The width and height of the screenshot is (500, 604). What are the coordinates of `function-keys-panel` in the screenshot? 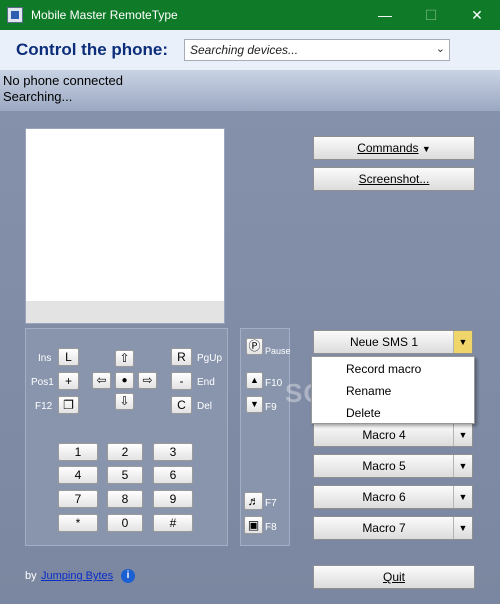 It's located at (265, 437).